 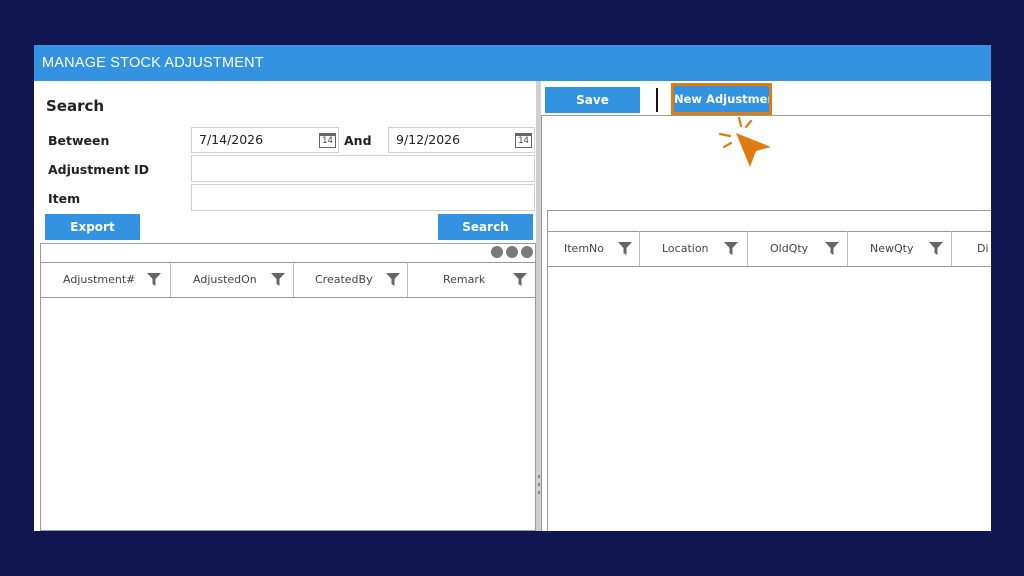 What do you see at coordinates (485, 227) in the screenshot?
I see `search-button: Search` at bounding box center [485, 227].